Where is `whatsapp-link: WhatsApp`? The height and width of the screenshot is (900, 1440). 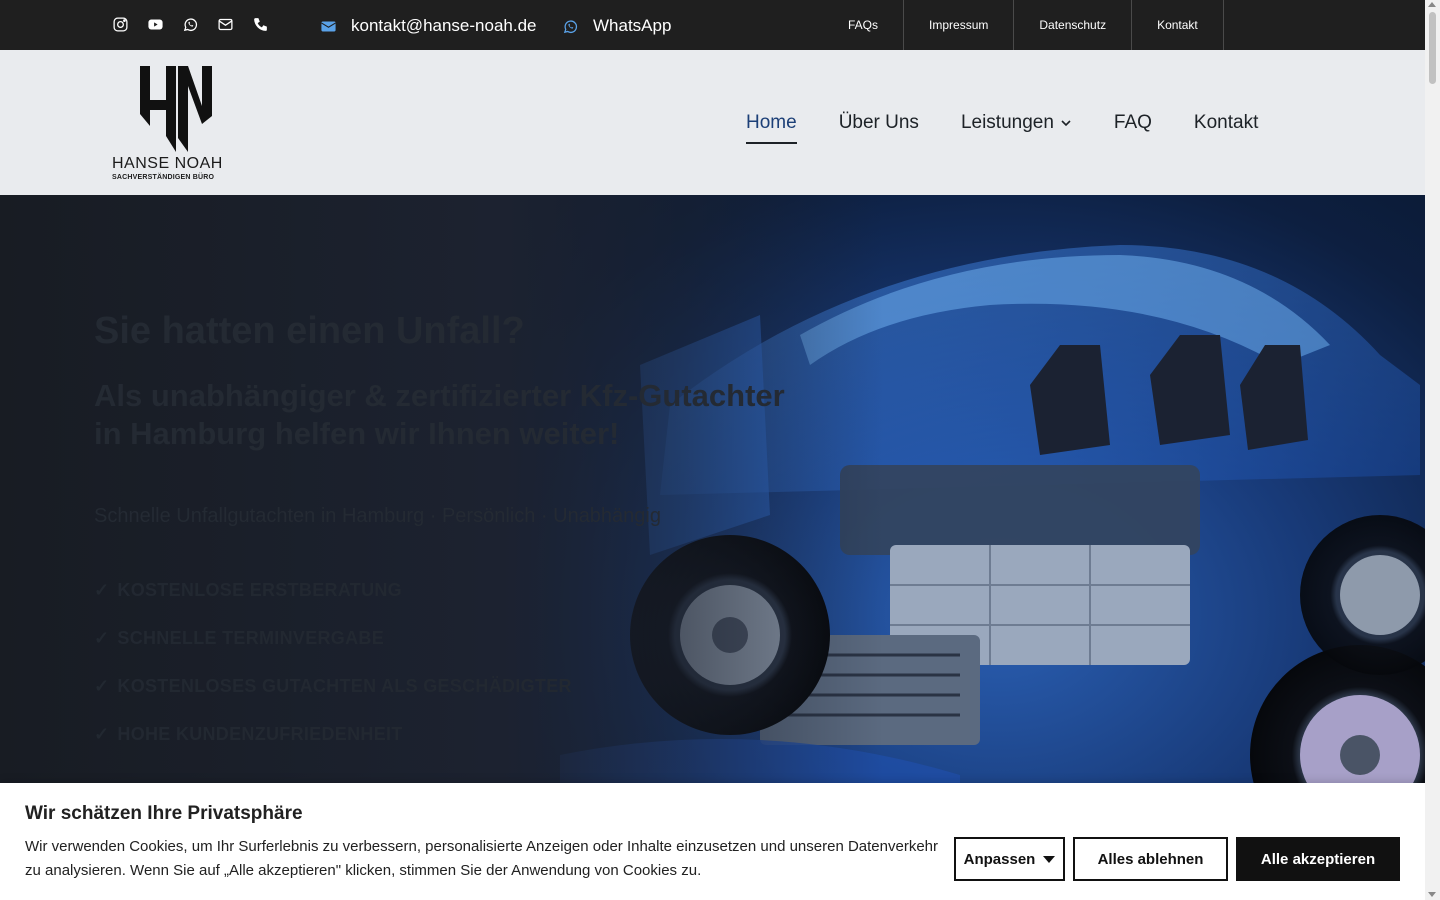
whatsapp-link: WhatsApp is located at coordinates (616, 26).